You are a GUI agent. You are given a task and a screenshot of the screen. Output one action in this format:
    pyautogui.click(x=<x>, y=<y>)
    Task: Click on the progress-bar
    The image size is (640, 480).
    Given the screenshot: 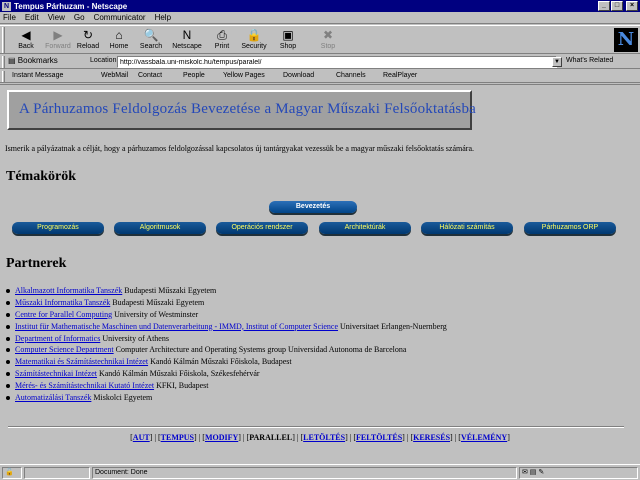 What is the action you would take?
    pyautogui.click(x=57, y=473)
    